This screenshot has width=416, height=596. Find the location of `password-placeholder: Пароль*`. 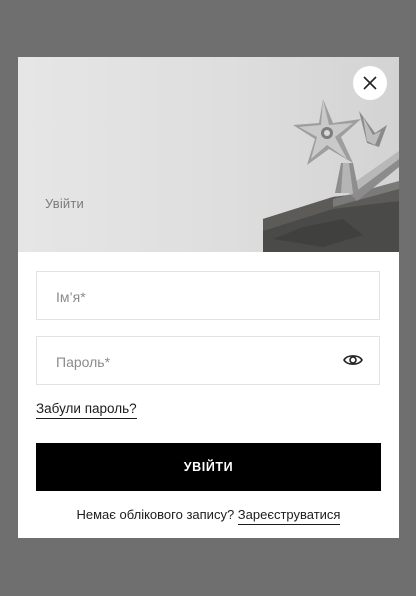

password-placeholder: Пароль* is located at coordinates (83, 362).